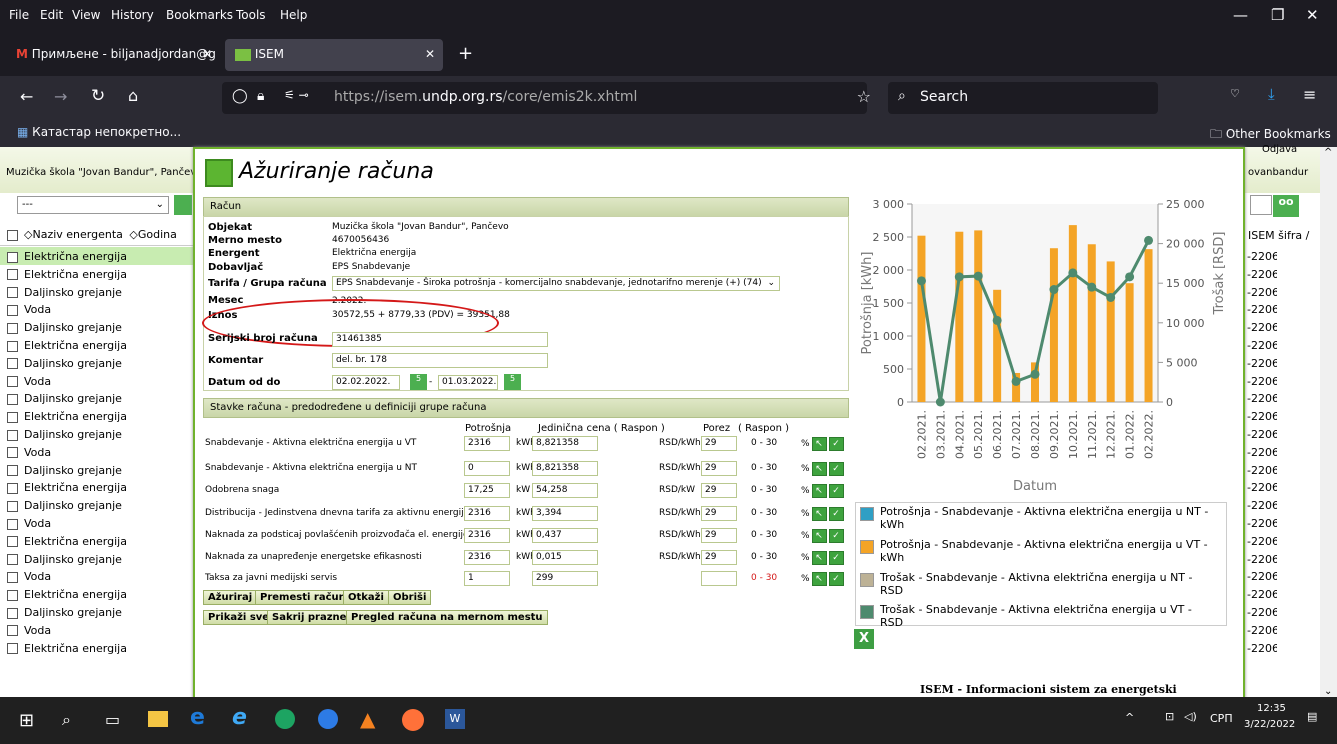  What do you see at coordinates (1271, 708) in the screenshot?
I see `clock-time: 12:35` at bounding box center [1271, 708].